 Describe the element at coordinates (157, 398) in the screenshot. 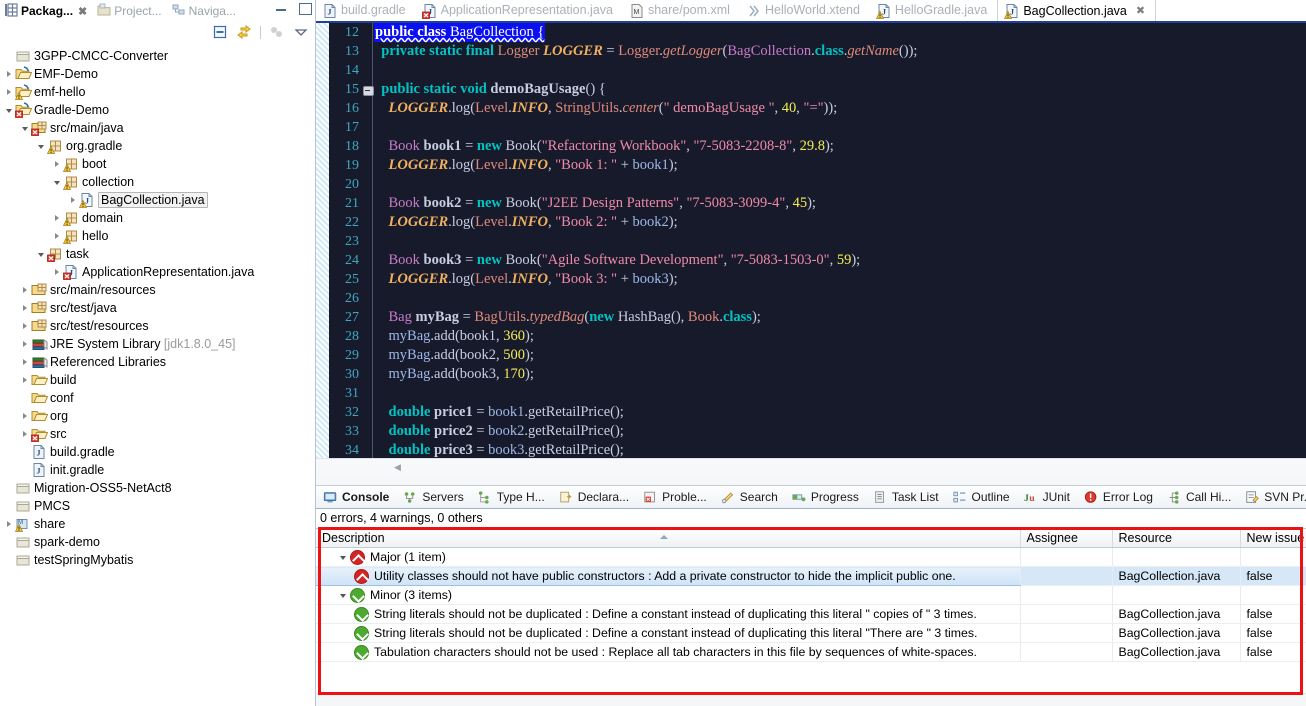

I see `tree-item: conf` at that location.